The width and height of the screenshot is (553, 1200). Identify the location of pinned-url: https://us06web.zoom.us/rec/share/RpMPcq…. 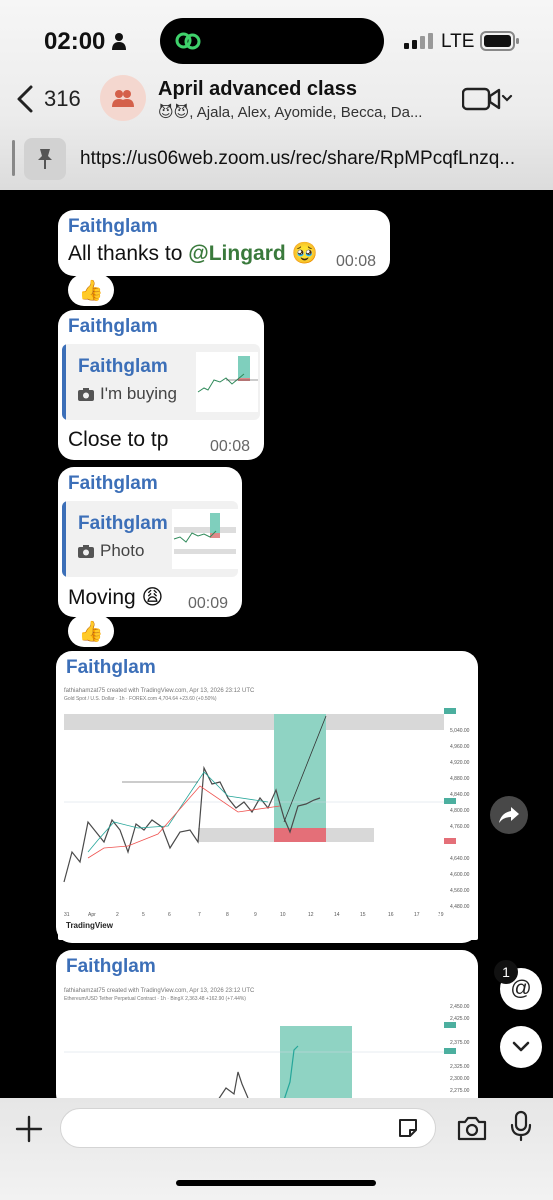
(310, 159).